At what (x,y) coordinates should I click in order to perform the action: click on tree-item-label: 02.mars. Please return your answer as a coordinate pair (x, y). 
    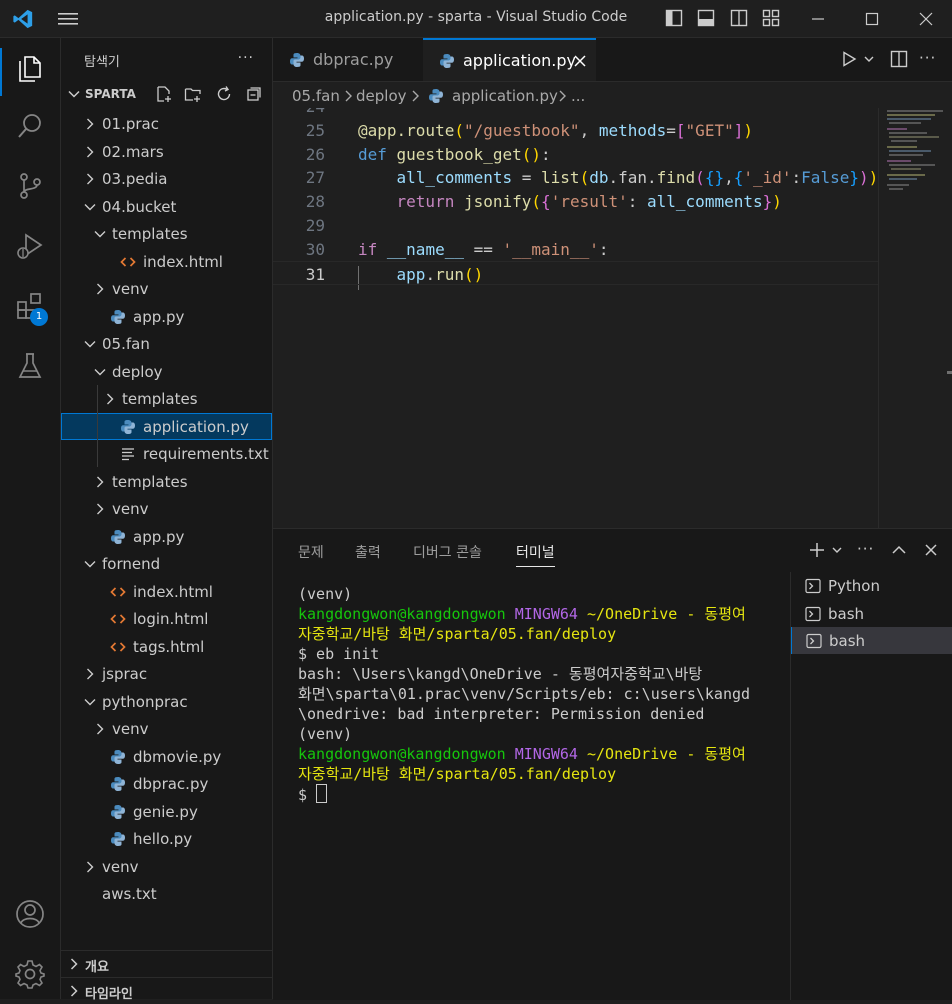
    Looking at the image, I should click on (133, 151).